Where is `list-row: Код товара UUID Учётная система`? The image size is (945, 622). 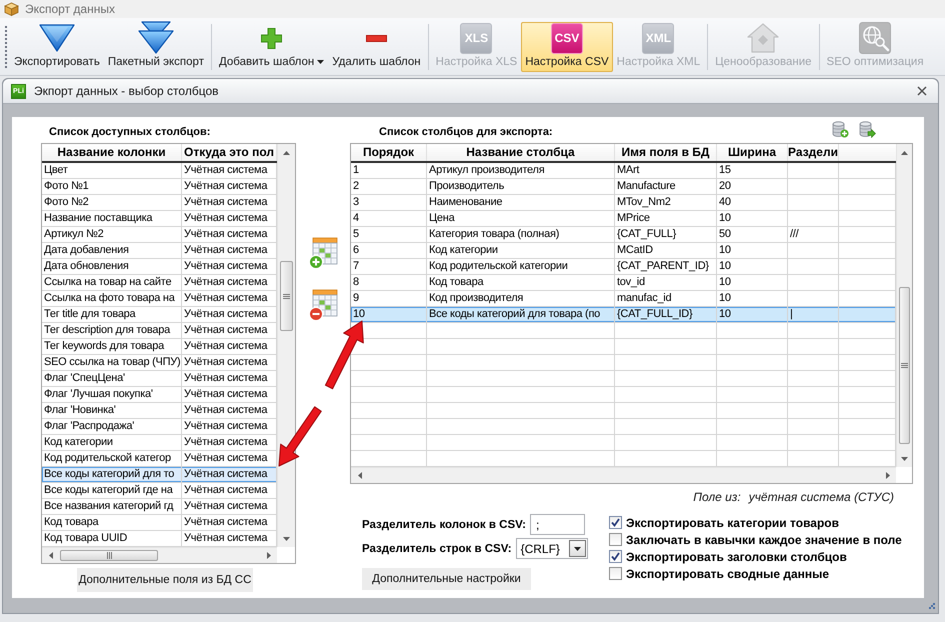 list-row: Код товара UUID Учётная система is located at coordinates (159, 539).